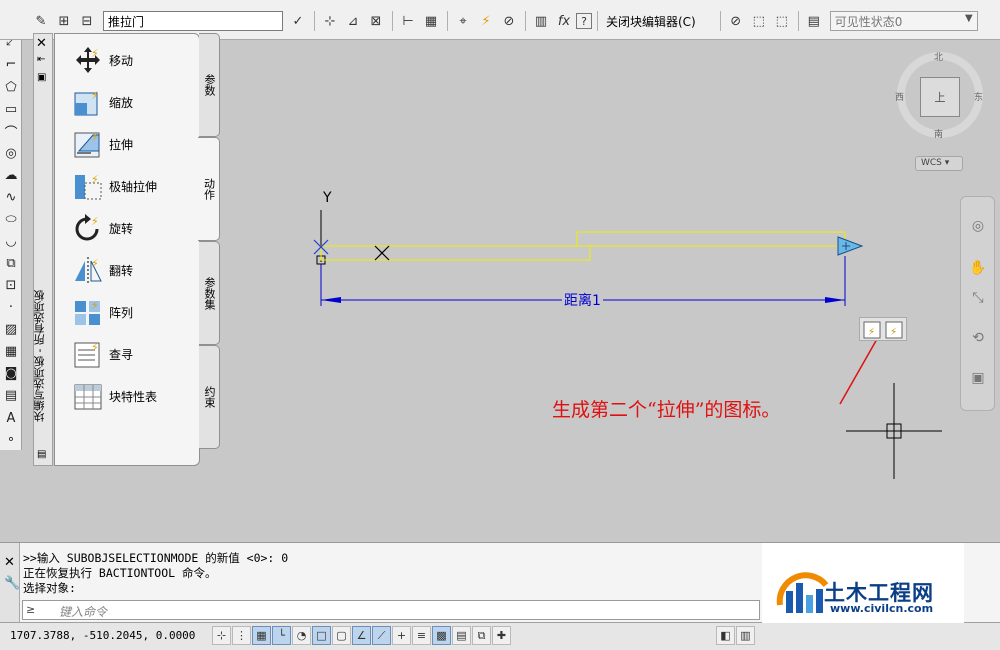 The image size is (1000, 650). Describe the element at coordinates (121, 102) in the screenshot. I see `palette-item-label: 缩放` at that location.